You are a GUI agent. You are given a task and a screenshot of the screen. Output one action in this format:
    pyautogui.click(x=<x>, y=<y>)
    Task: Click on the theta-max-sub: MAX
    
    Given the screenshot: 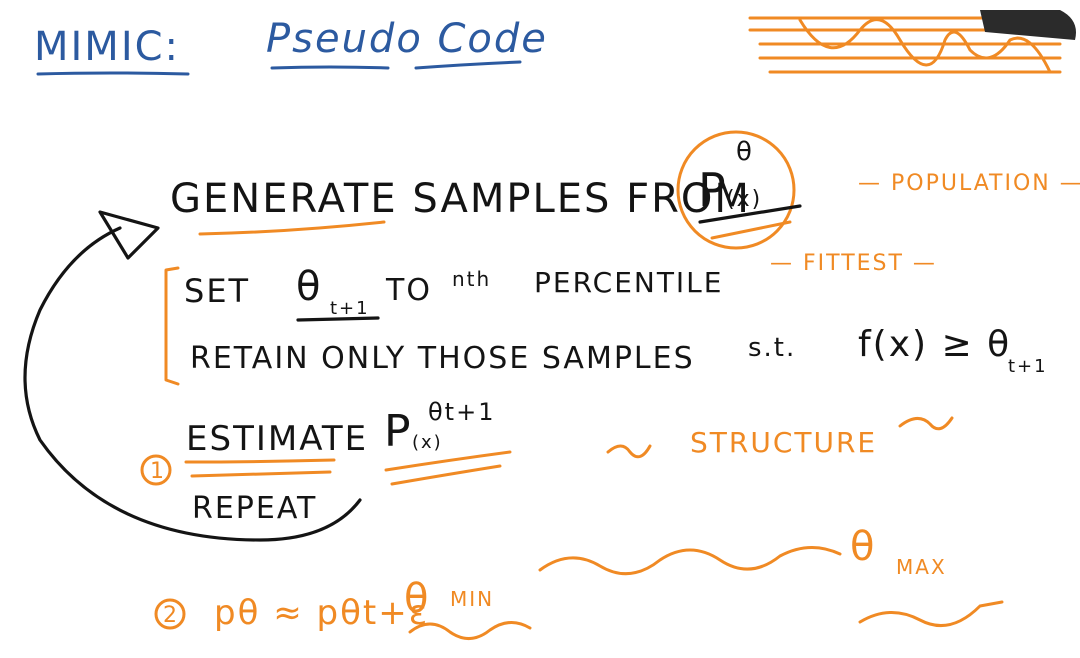 What is the action you would take?
    pyautogui.click(x=921, y=567)
    